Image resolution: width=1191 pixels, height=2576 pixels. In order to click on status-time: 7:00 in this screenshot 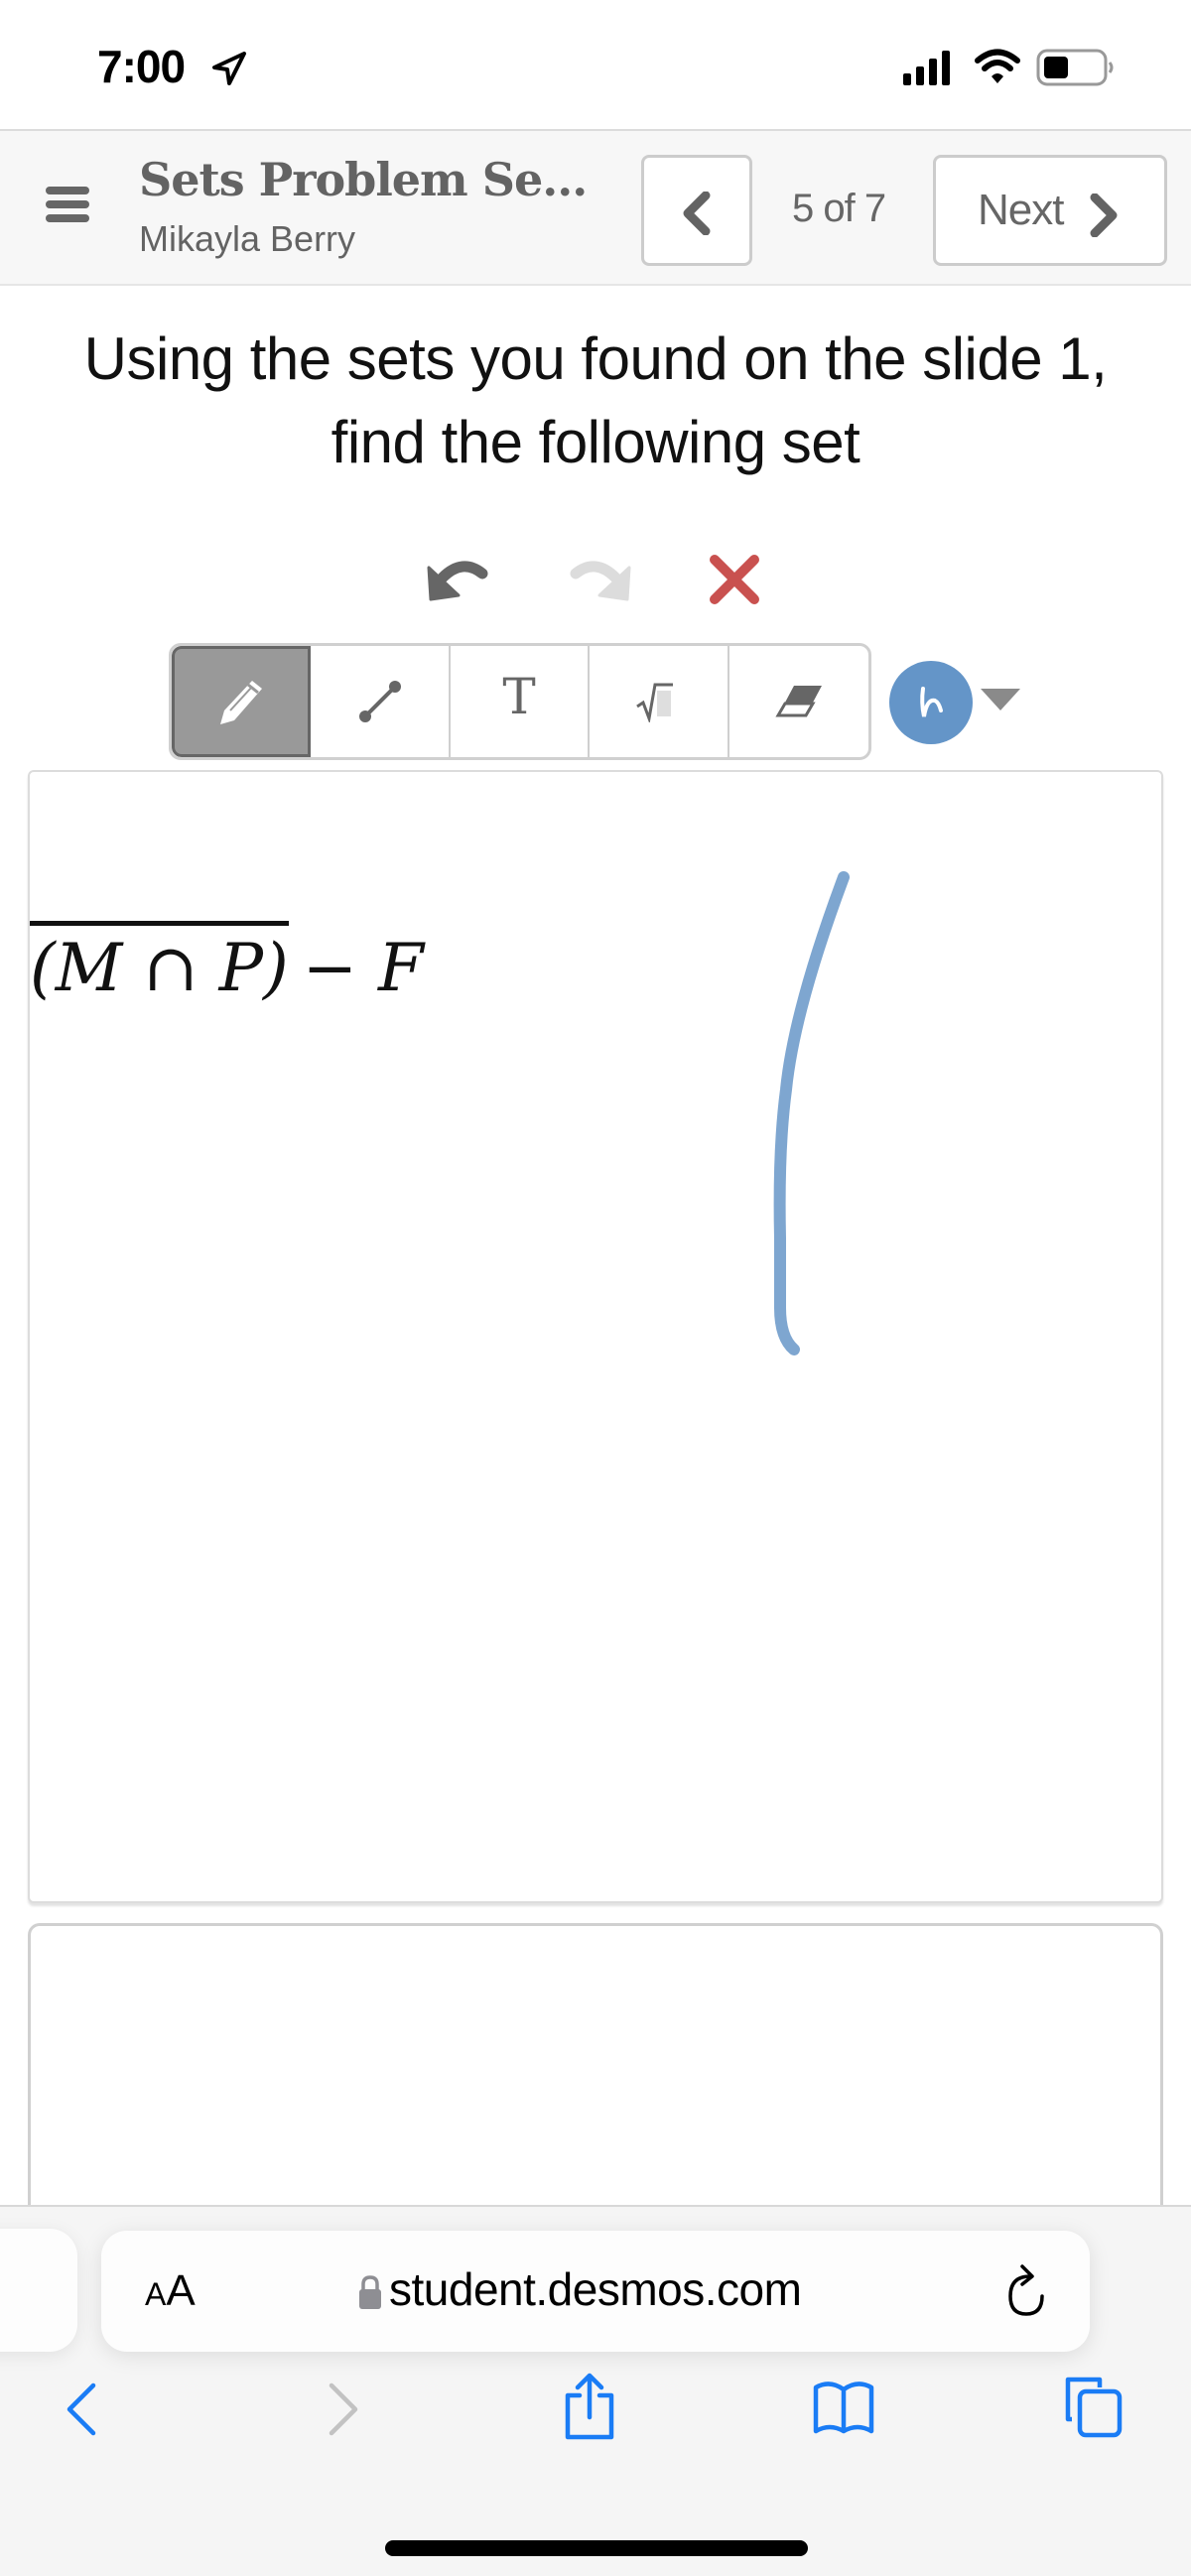, I will do `click(141, 67)`.